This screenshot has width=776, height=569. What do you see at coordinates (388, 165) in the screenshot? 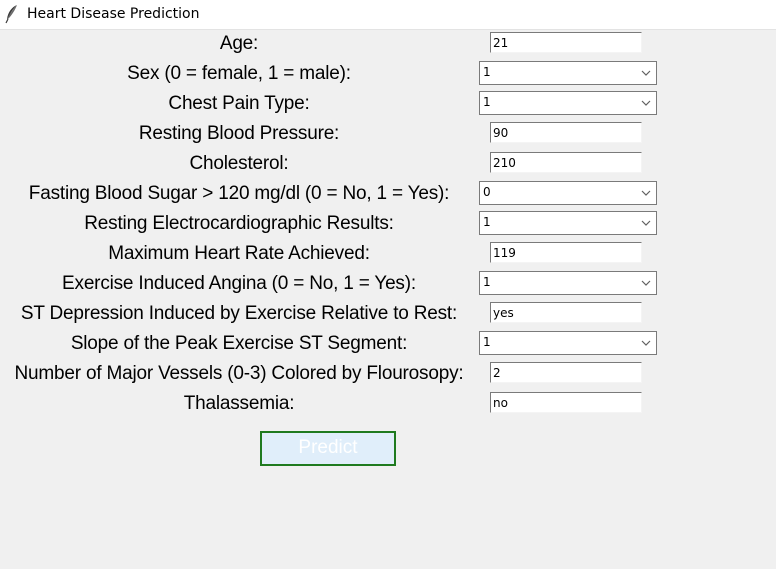
I see `form-row: Cholesterol:` at bounding box center [388, 165].